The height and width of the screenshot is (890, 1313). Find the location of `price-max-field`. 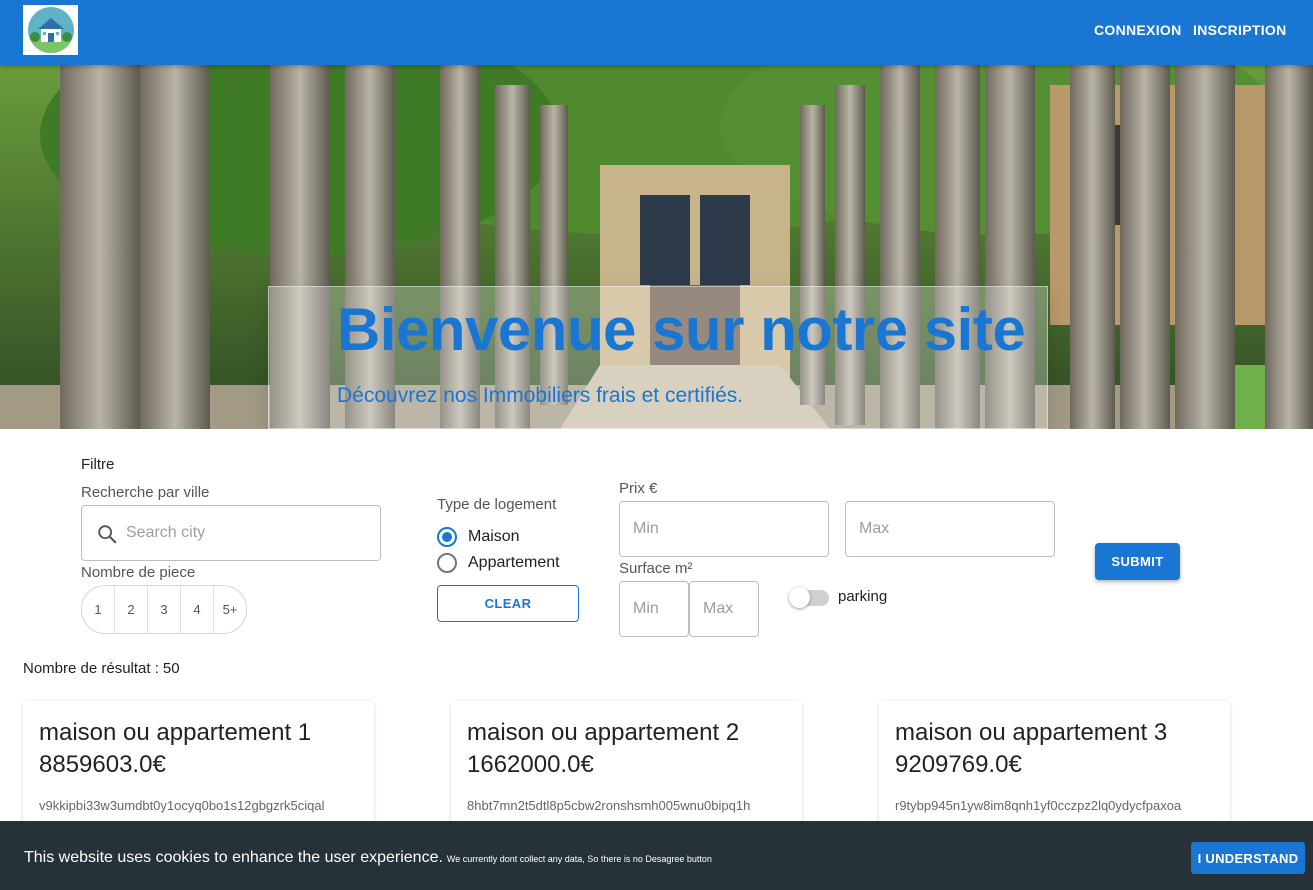

price-max-field is located at coordinates (950, 529).